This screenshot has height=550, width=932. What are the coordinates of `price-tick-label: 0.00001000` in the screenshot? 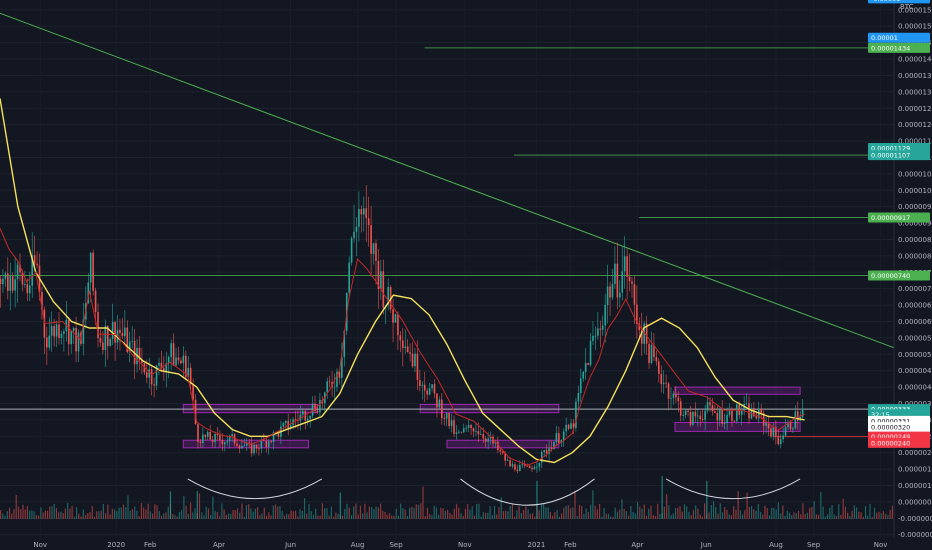 It's located at (915, 191).